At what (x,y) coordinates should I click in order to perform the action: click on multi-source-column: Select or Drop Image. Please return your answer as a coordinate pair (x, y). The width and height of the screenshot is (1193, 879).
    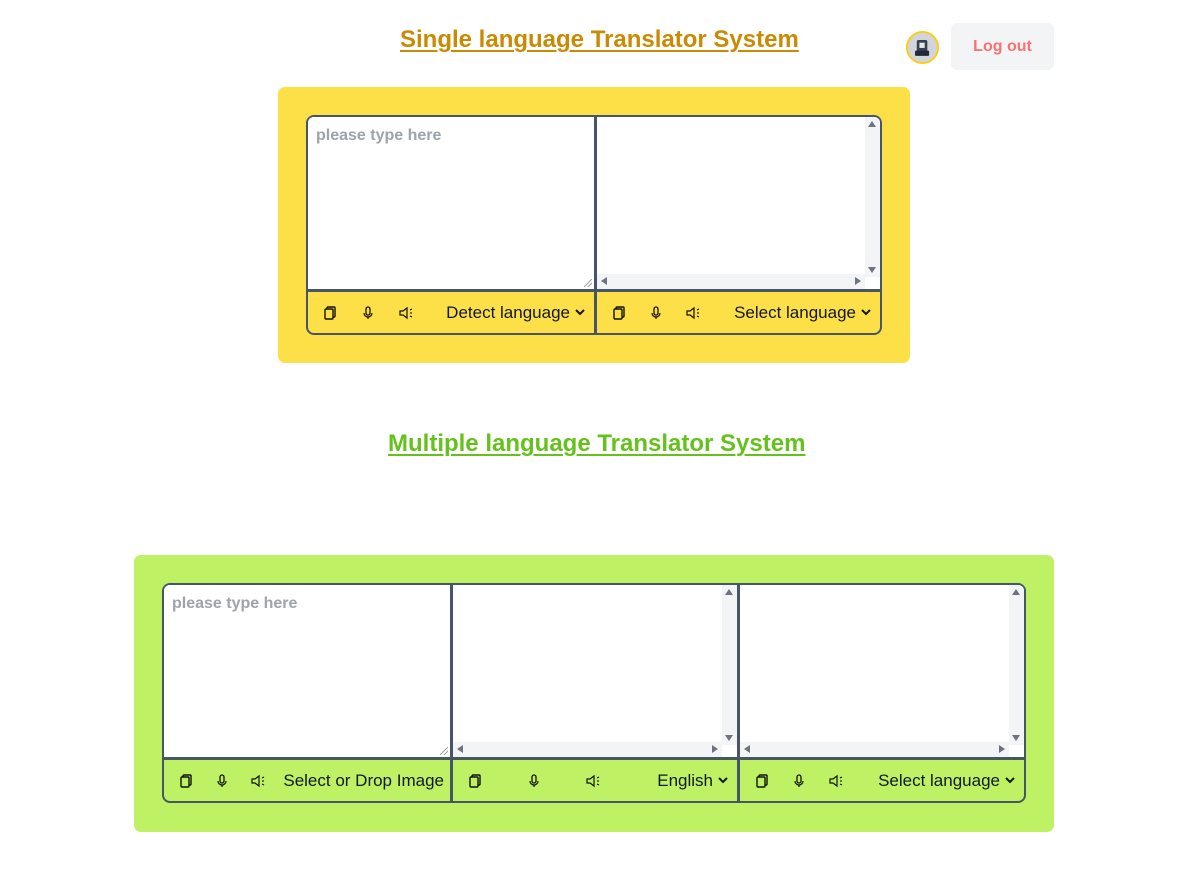
    Looking at the image, I should click on (307, 693).